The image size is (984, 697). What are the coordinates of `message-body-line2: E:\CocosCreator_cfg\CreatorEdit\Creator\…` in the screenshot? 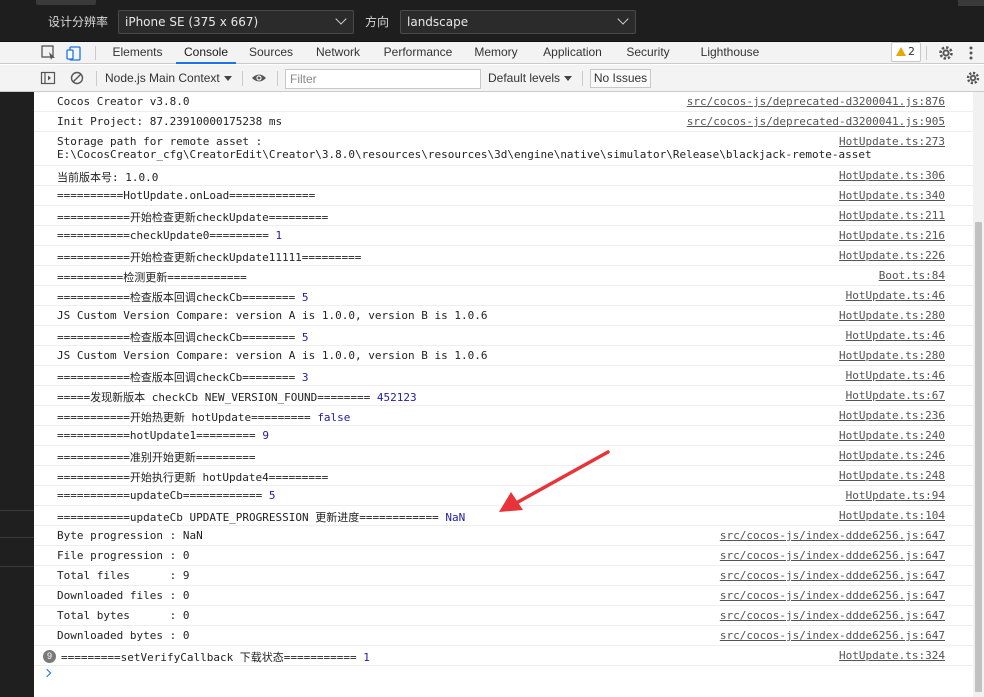 It's located at (464, 154).